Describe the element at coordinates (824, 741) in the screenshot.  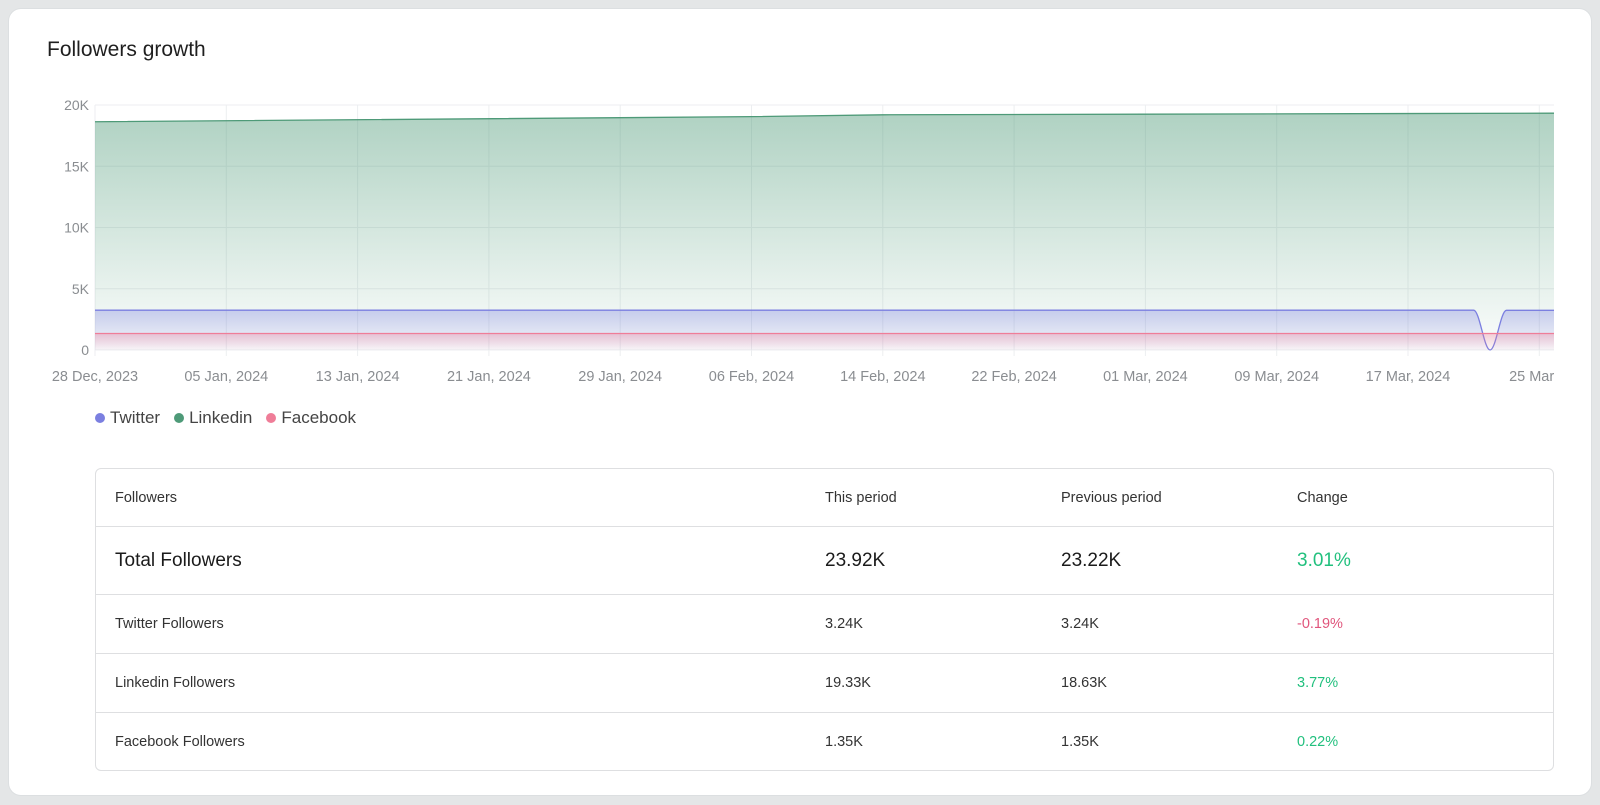
I see `table-row: Facebook Followers 1.35K 1.35K 0.22%` at that location.